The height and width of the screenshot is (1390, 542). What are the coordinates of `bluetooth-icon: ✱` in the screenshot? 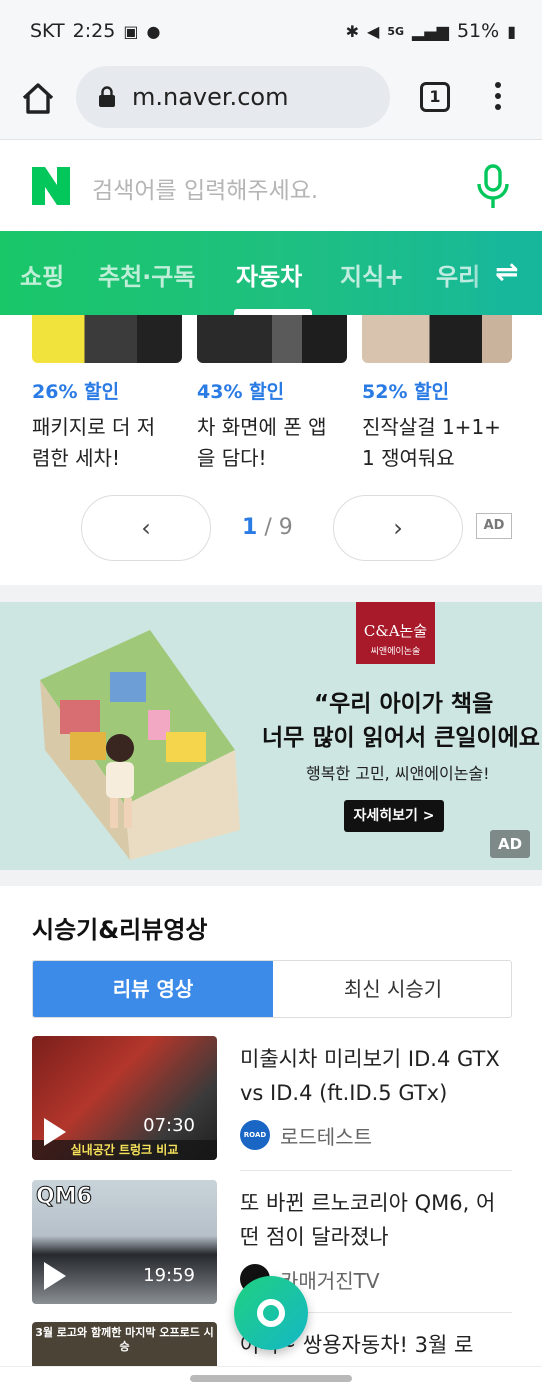 It's located at (352, 31).